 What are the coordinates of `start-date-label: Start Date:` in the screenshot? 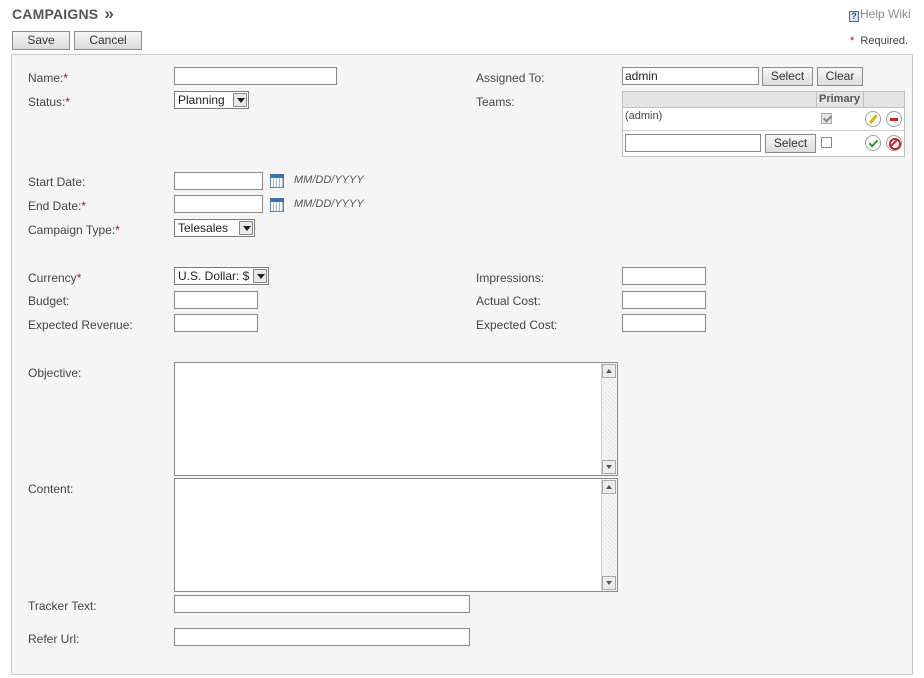 It's located at (57, 182).